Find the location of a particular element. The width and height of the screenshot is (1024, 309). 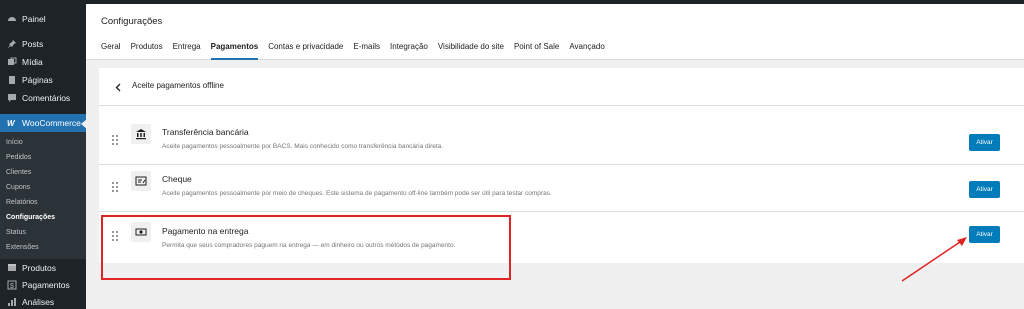

sidebar-item-midia: Mídia is located at coordinates (43, 62).